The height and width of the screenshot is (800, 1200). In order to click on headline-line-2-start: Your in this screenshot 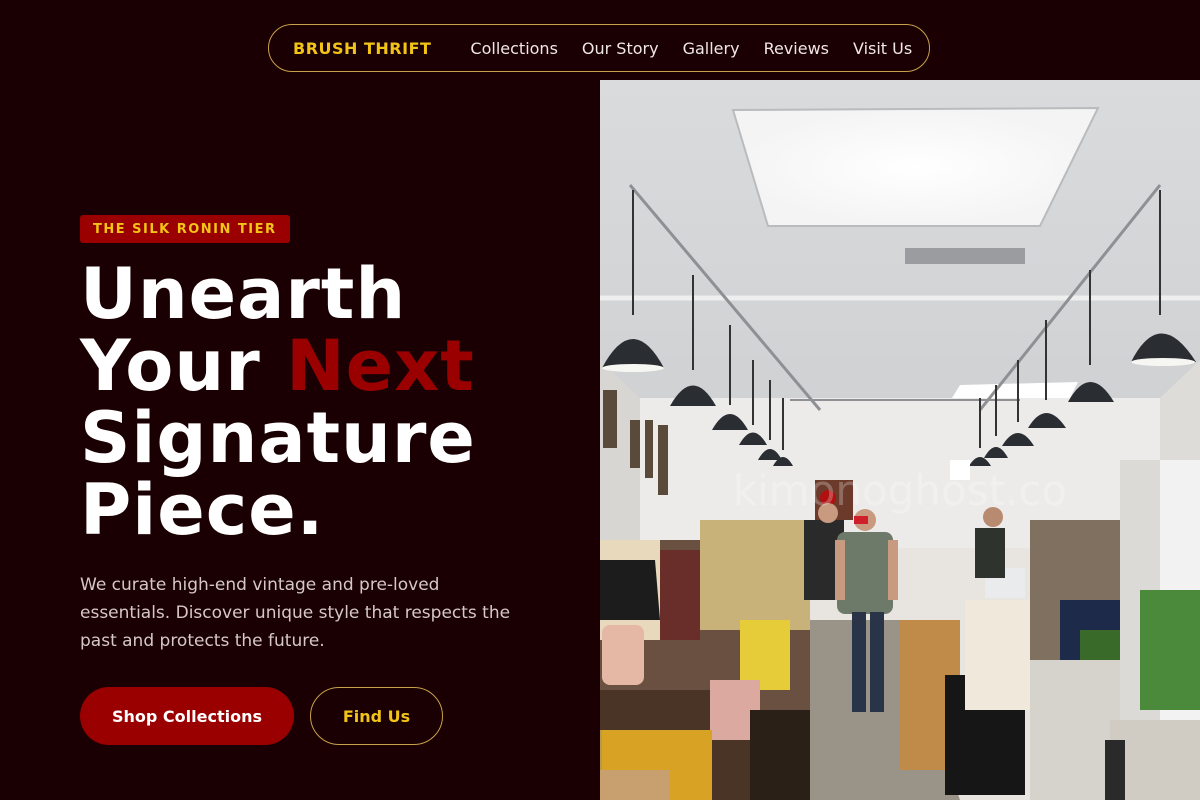, I will do `click(183, 366)`.